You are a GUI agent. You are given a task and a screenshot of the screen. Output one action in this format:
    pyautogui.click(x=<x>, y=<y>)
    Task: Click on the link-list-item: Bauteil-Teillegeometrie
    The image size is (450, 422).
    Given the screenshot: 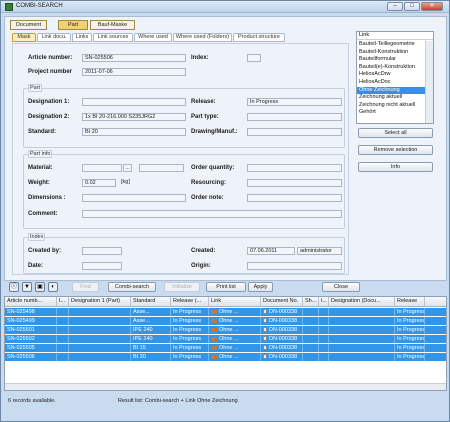 What is the action you would take?
    pyautogui.click(x=391, y=45)
    